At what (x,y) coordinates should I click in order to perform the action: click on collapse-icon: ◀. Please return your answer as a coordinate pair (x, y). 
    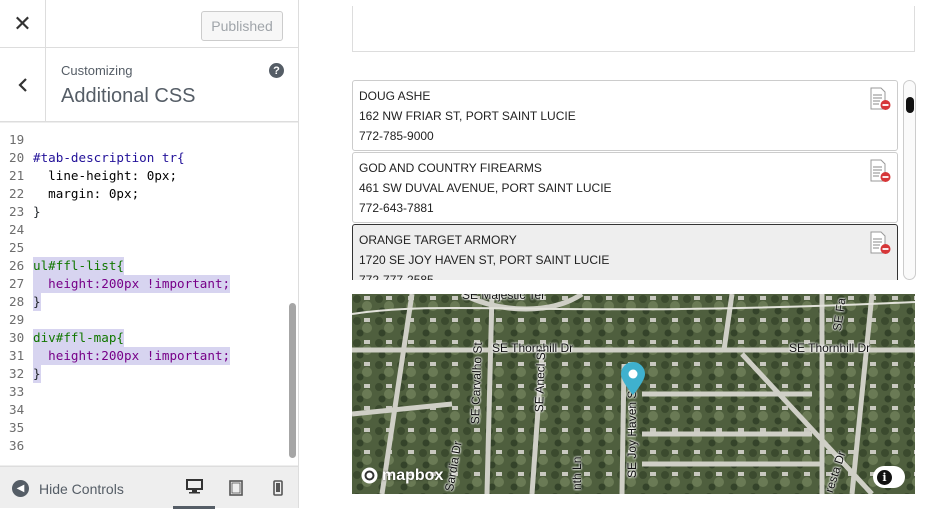
    Looking at the image, I should click on (20, 488).